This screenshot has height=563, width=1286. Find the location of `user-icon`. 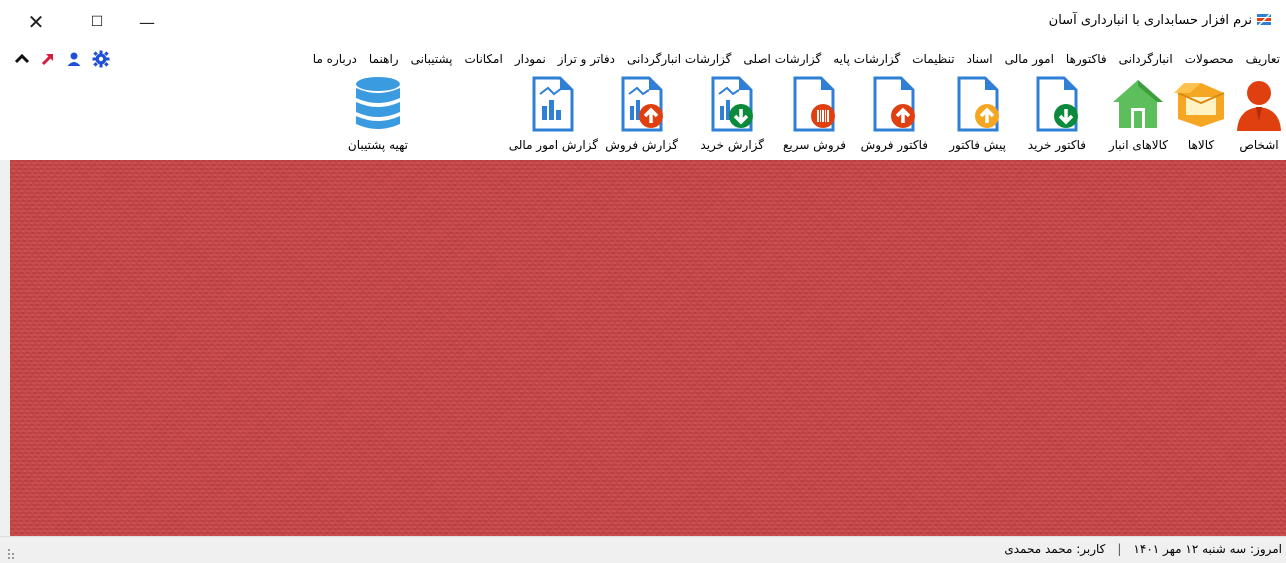

user-icon is located at coordinates (74, 59).